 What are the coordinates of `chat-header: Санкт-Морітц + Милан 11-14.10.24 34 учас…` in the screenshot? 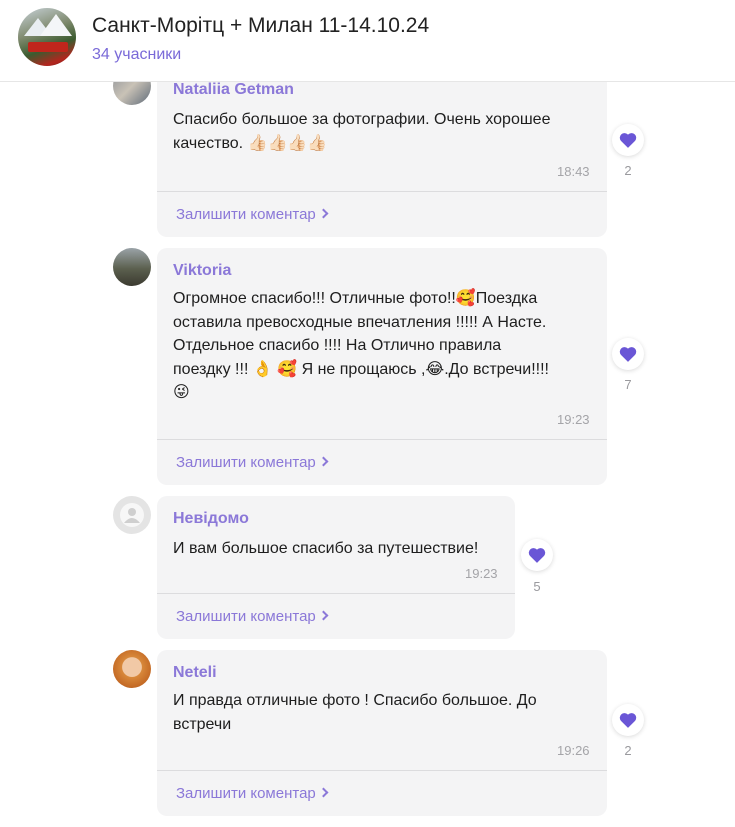 It's located at (367, 41).